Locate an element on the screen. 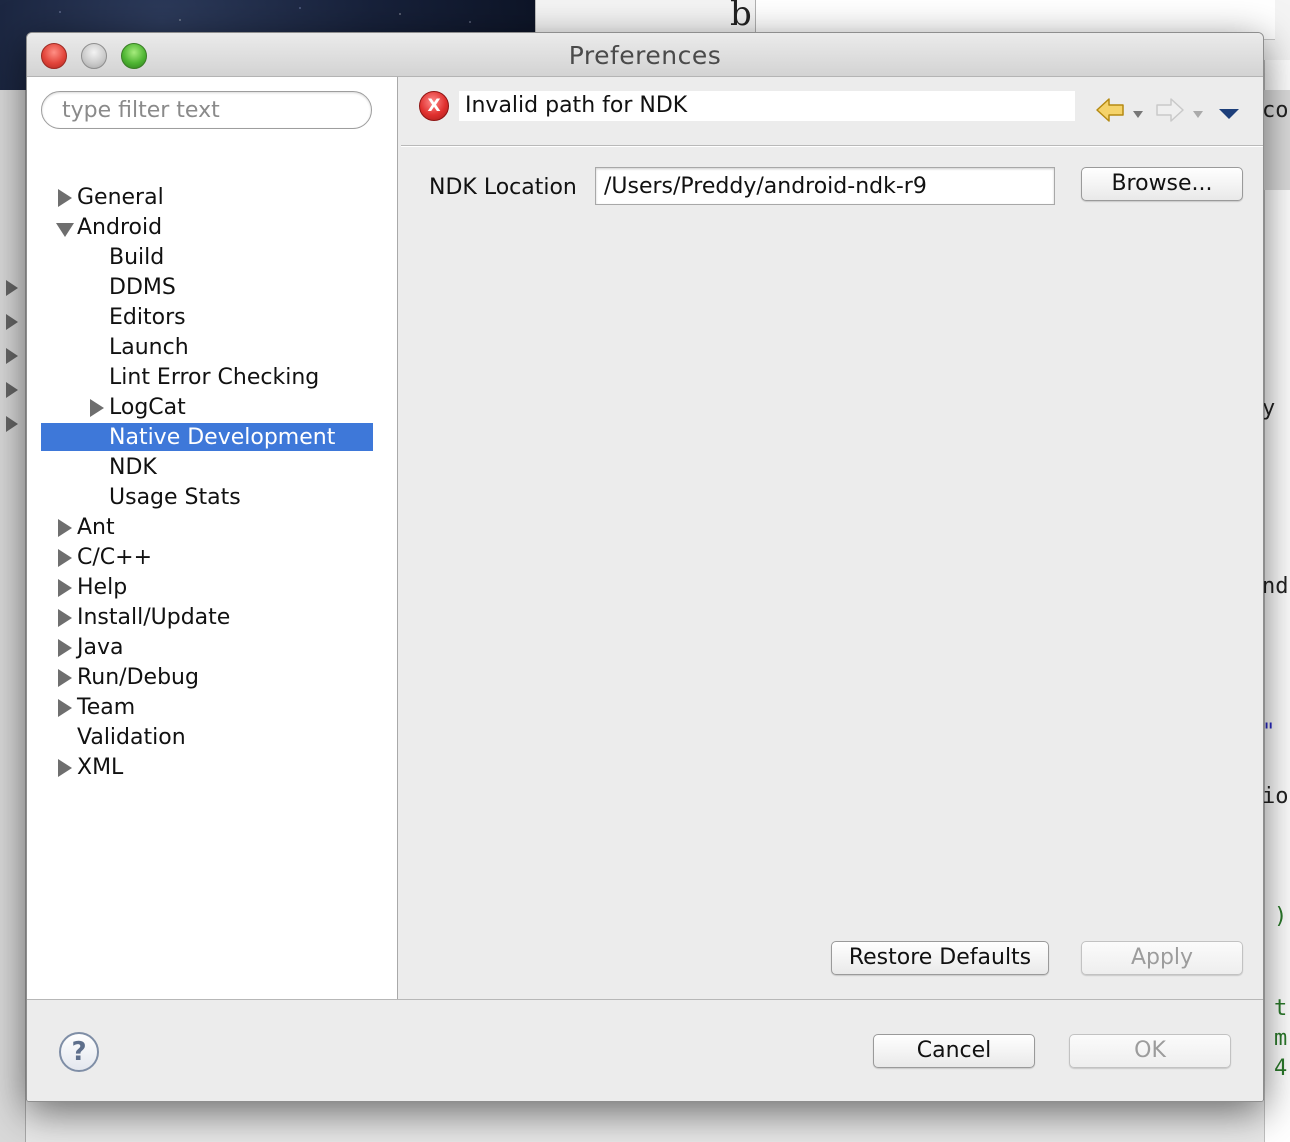  title-bar: Preferences is located at coordinates (645, 55).